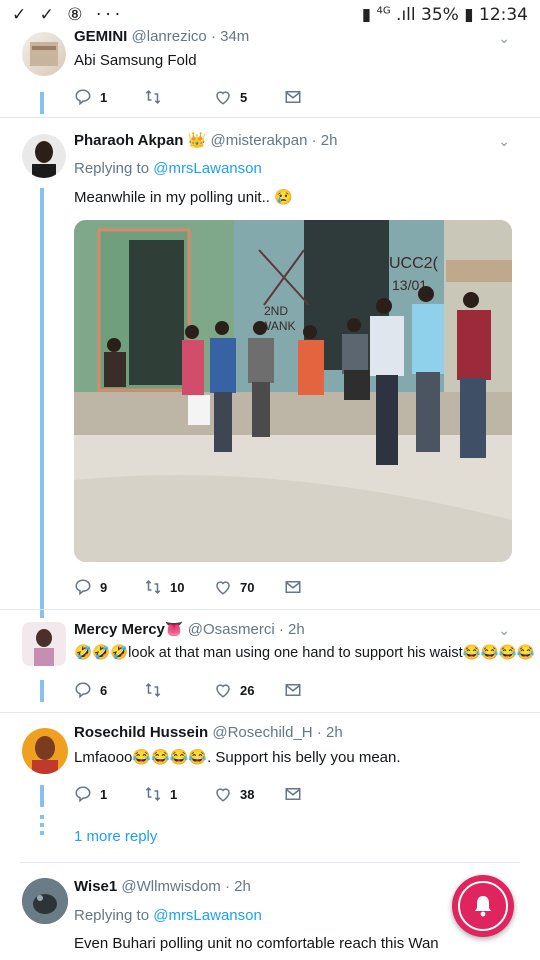  Describe the element at coordinates (128, 140) in the screenshot. I see `display-name: Pharaoh Akpan` at that location.